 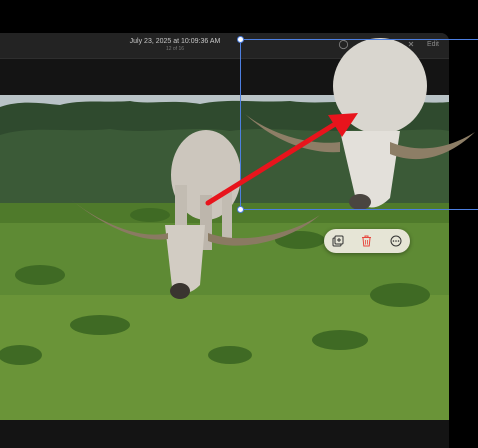 What do you see at coordinates (224, 434) in the screenshot?
I see `bottom-bar` at bounding box center [224, 434].